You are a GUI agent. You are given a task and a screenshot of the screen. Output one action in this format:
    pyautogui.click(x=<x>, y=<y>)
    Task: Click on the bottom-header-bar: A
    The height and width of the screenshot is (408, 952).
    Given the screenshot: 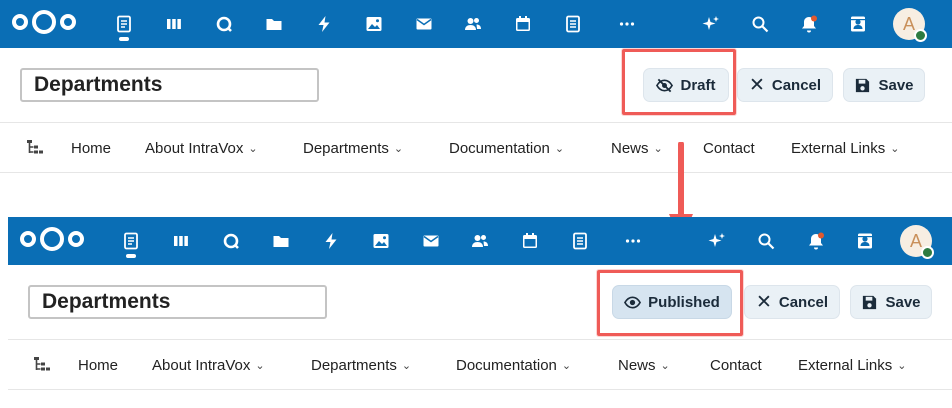 What is the action you would take?
    pyautogui.click(x=480, y=241)
    